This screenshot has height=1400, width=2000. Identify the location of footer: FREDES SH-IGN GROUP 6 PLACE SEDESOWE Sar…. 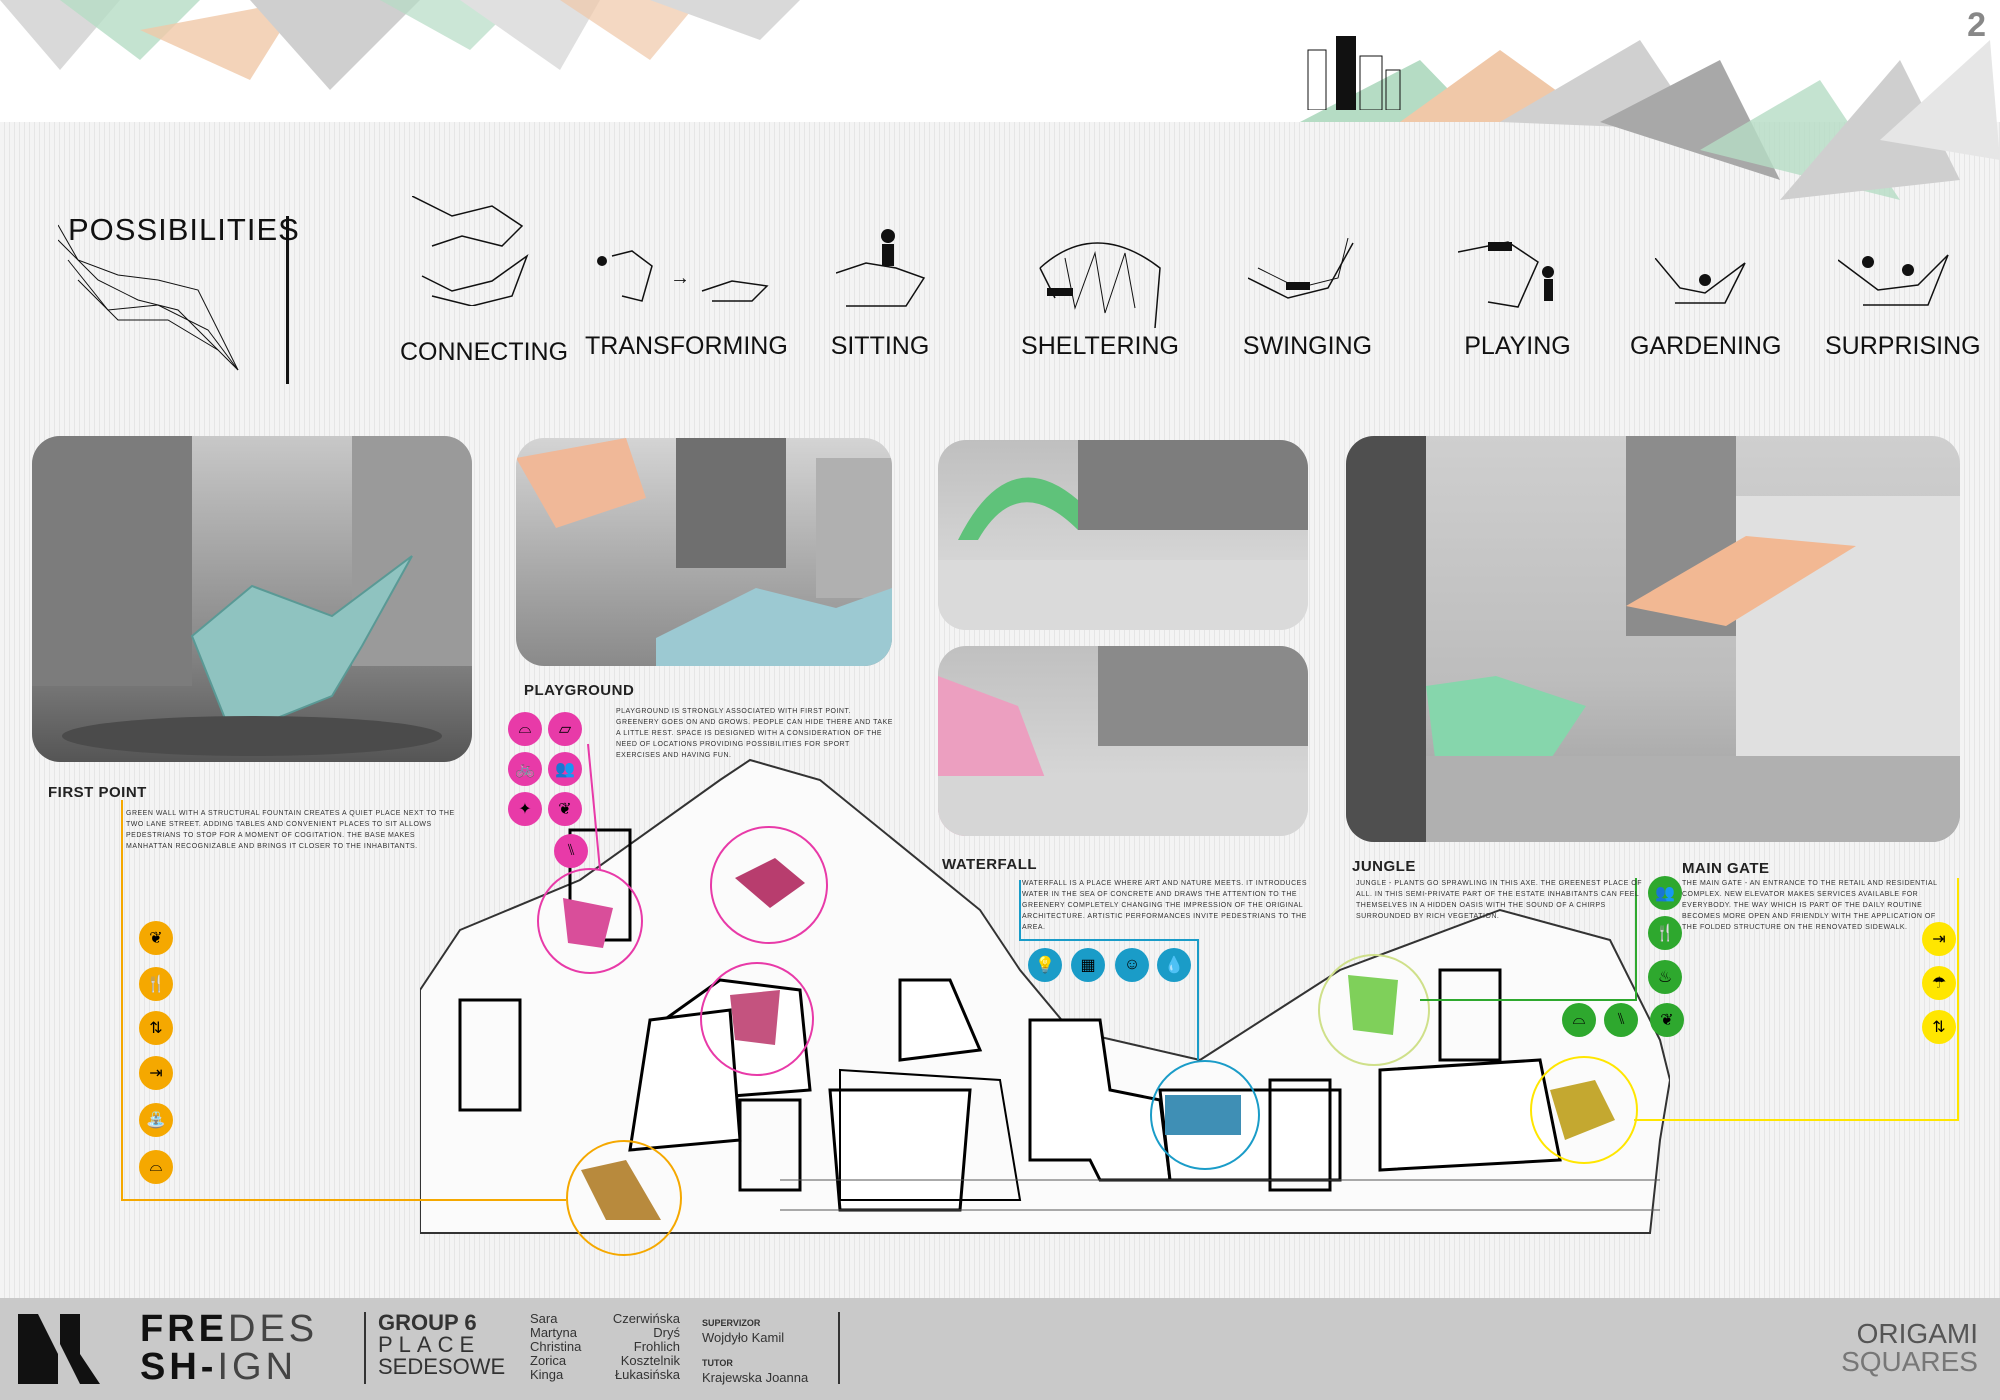
(1000, 1349).